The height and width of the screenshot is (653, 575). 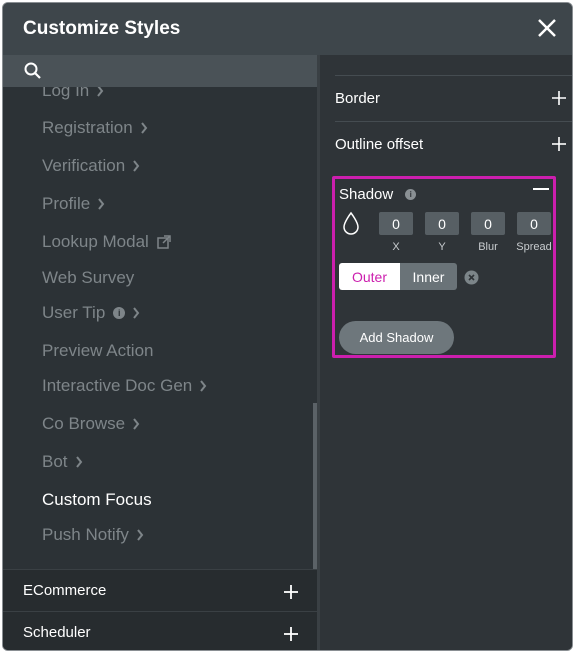 What do you see at coordinates (453, 98) in the screenshot?
I see `border-row: Border` at bounding box center [453, 98].